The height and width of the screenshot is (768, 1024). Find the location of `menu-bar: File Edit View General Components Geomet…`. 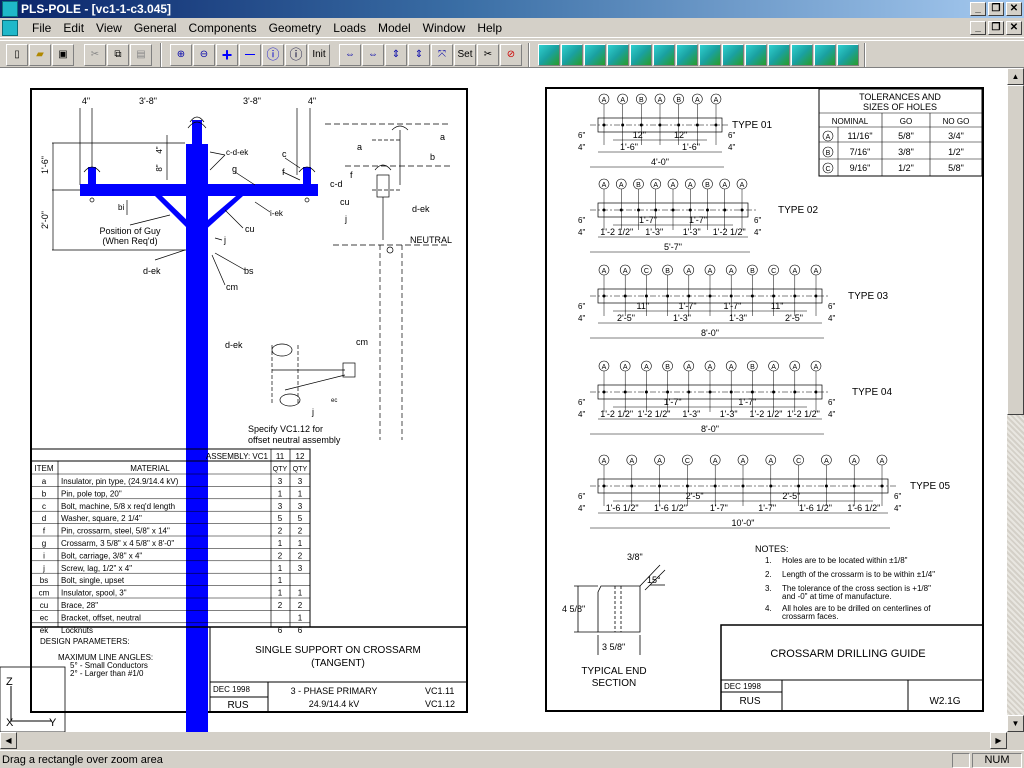

menu-bar: File Edit View General Components Geomet… is located at coordinates (512, 28).